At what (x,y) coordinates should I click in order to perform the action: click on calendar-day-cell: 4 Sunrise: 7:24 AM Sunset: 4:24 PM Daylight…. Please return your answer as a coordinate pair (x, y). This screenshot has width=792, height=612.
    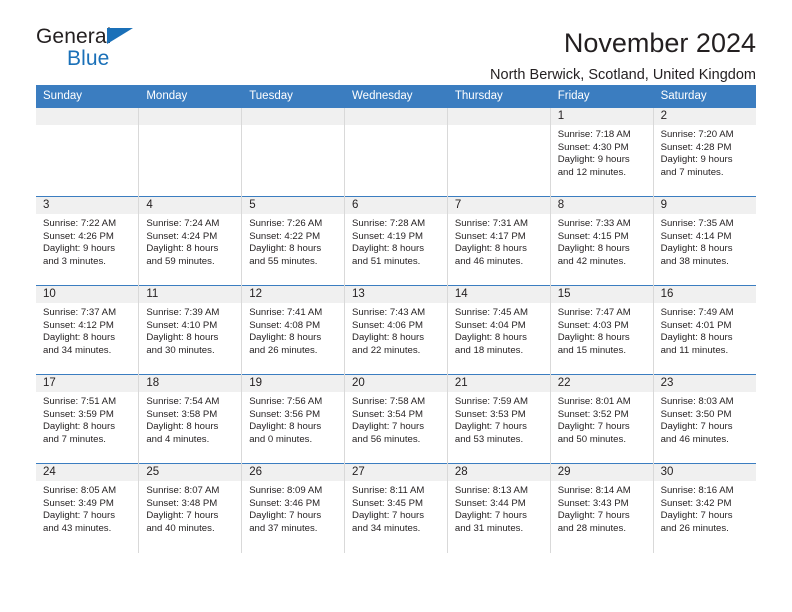
    Looking at the image, I should click on (190, 241).